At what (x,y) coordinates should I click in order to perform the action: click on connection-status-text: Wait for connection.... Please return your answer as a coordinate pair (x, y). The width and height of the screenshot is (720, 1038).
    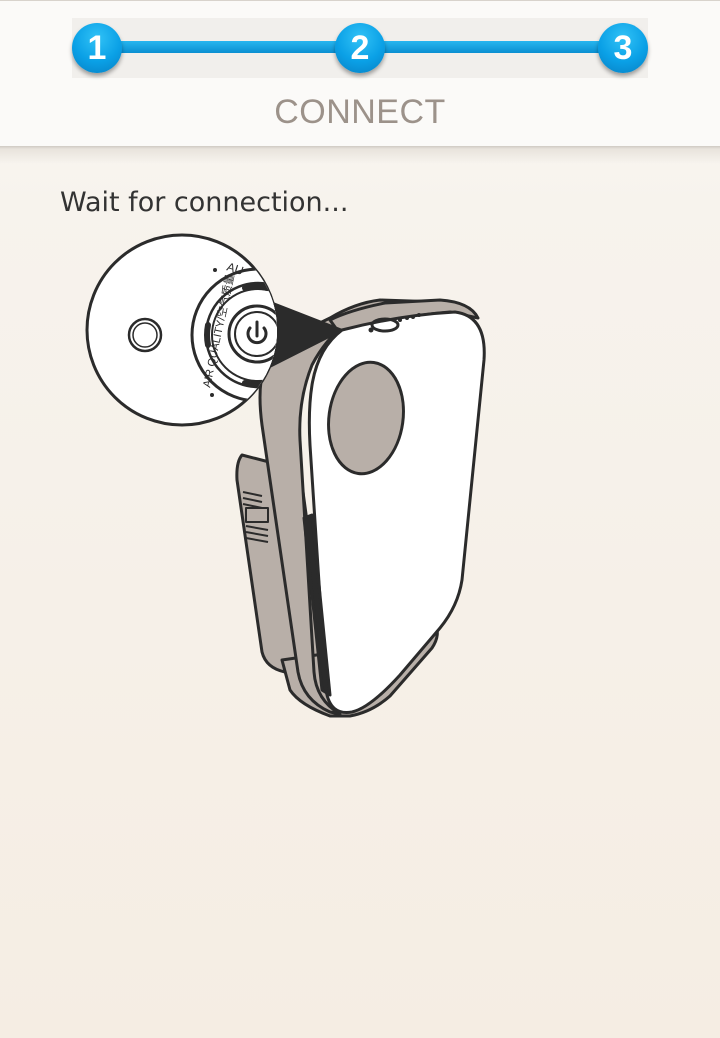
    Looking at the image, I should click on (204, 202).